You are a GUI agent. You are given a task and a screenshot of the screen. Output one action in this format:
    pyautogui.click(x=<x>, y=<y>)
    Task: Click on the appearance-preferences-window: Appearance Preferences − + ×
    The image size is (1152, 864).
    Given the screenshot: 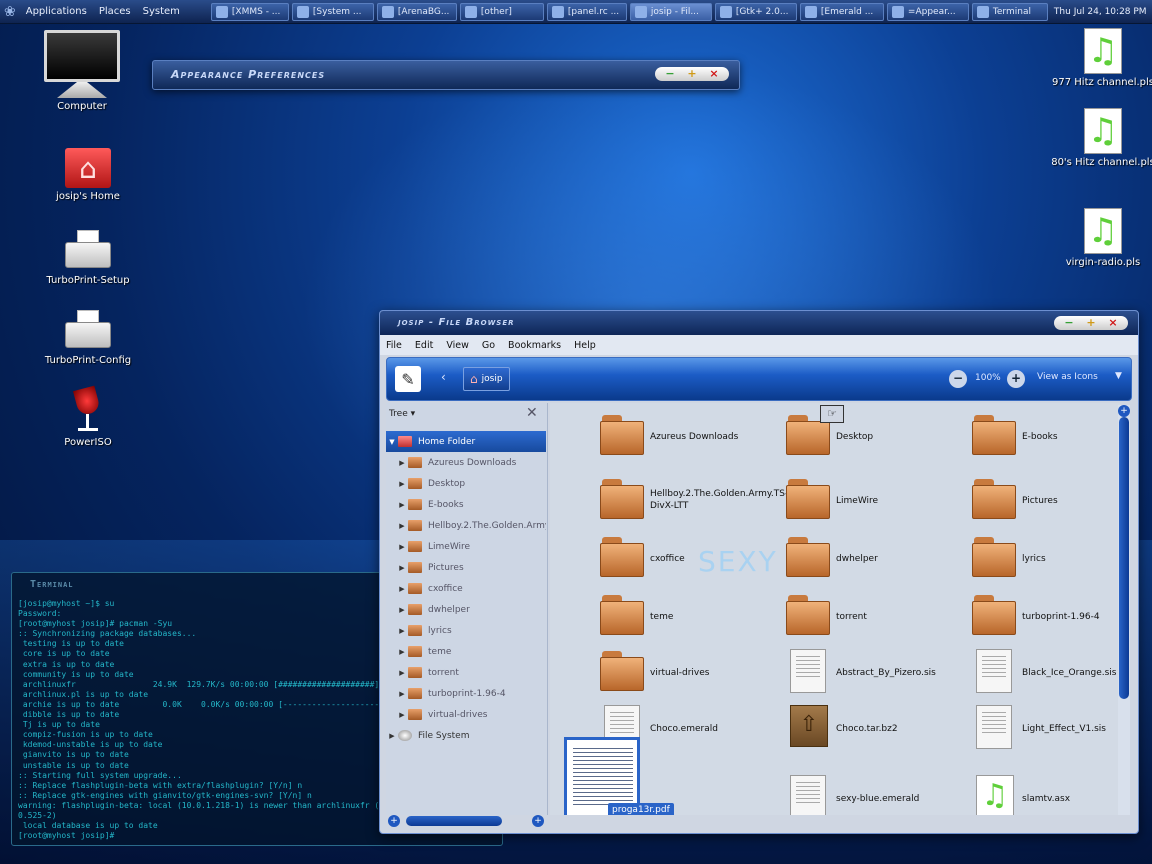 What is the action you would take?
    pyautogui.click(x=446, y=75)
    